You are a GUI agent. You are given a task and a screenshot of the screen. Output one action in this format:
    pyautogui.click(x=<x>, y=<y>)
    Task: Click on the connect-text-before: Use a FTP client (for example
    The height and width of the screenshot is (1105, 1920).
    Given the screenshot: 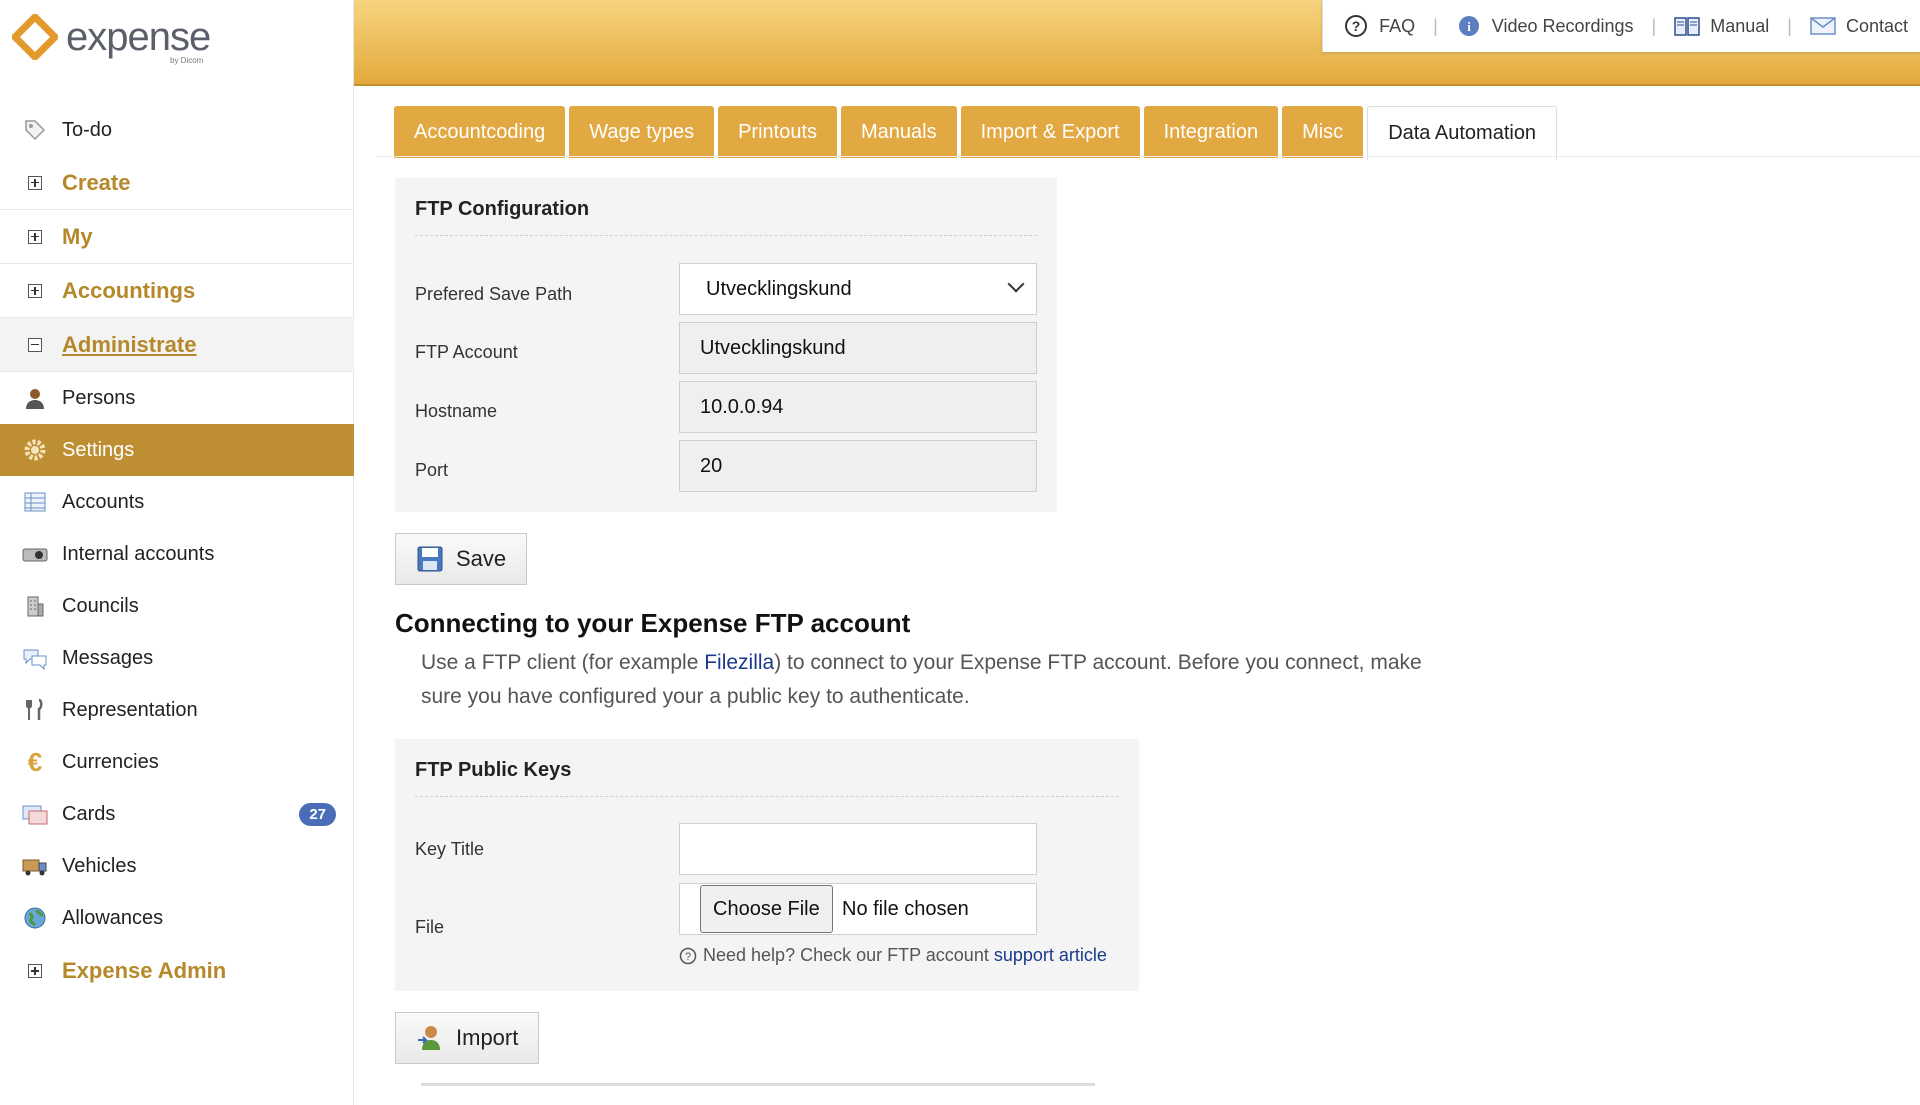 What is the action you would take?
    pyautogui.click(x=563, y=662)
    